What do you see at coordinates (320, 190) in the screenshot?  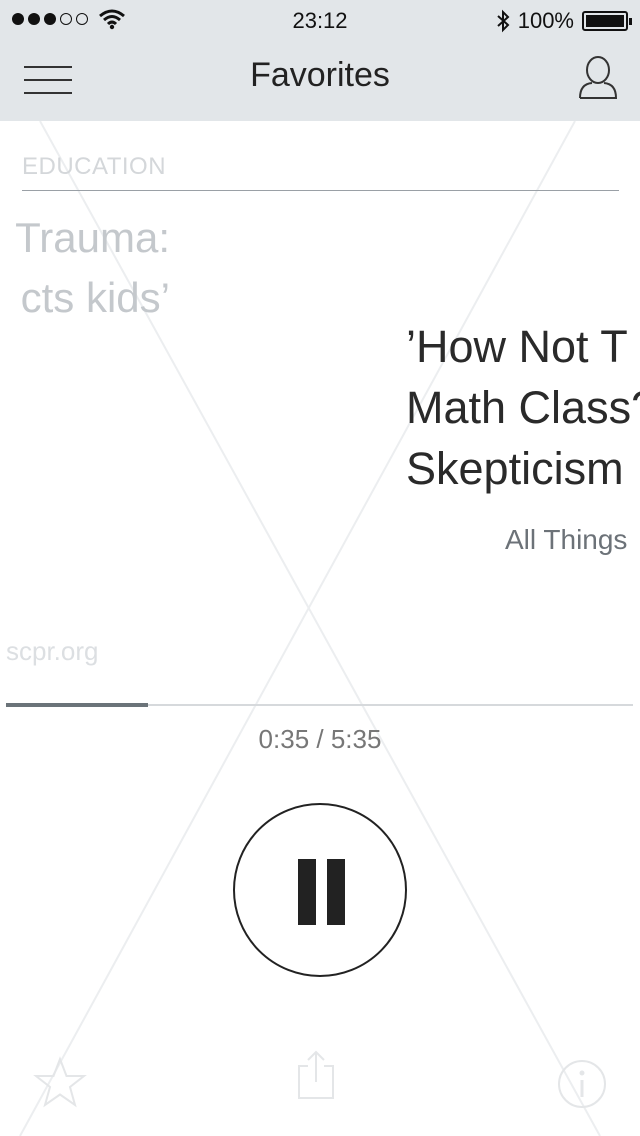 I see `category-divider` at bounding box center [320, 190].